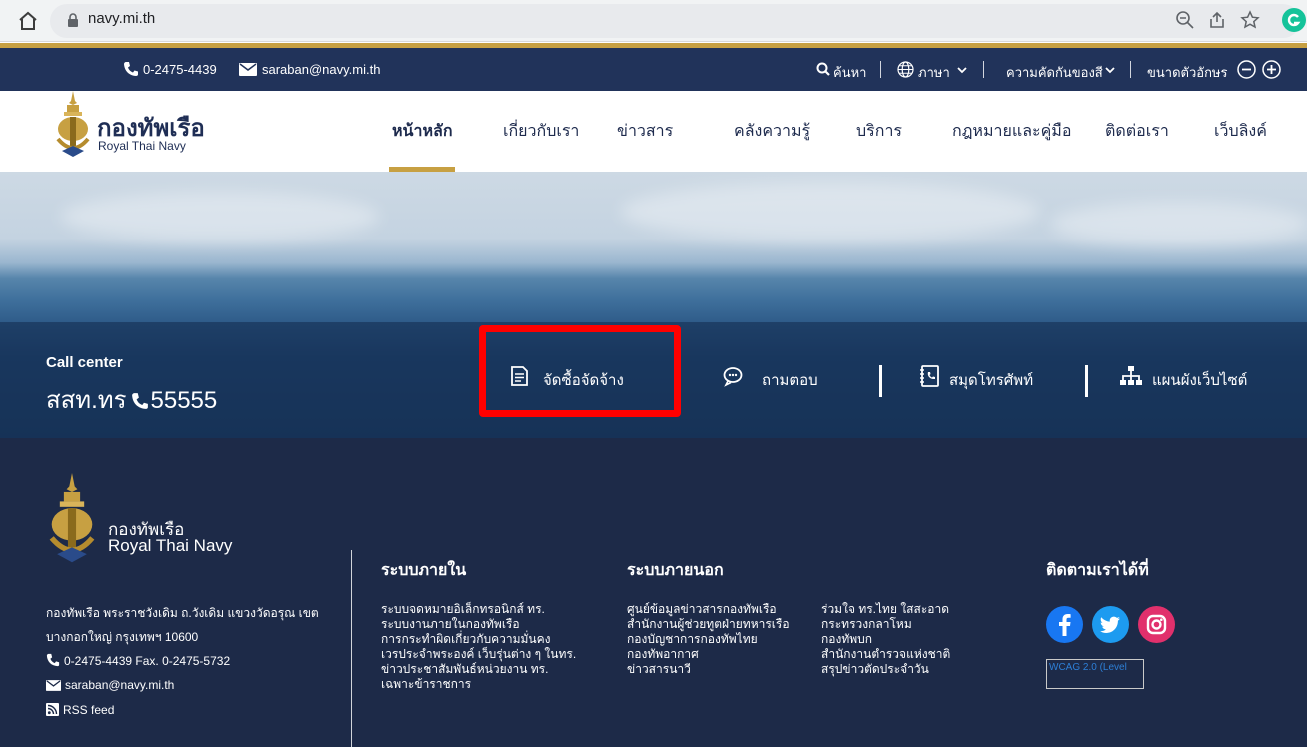 The image size is (1307, 747). Describe the element at coordinates (424, 570) in the screenshot. I see `internal-systems-heading: ระบบภายใน` at that location.